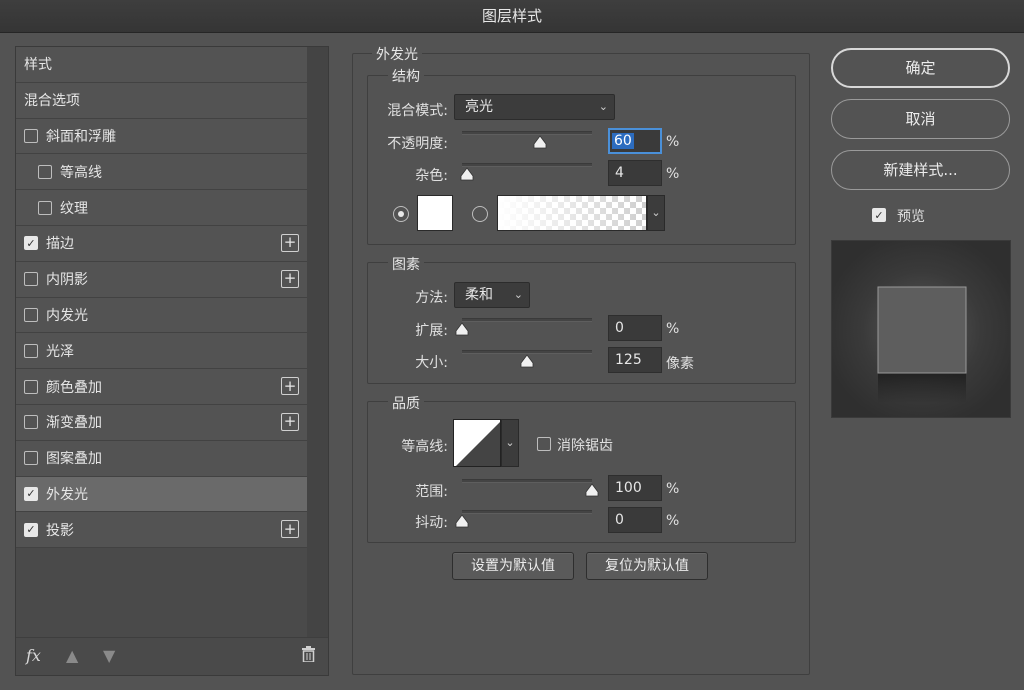 The height and width of the screenshot is (690, 1024). I want to click on spread-slider-thumb, so click(462, 329).